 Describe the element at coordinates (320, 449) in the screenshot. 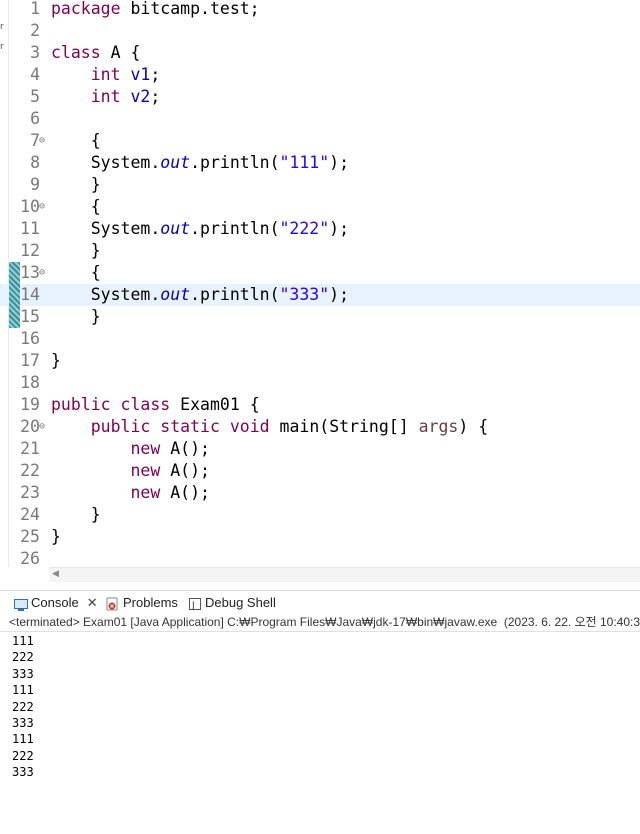

I see `code-line: 21 new A();` at that location.